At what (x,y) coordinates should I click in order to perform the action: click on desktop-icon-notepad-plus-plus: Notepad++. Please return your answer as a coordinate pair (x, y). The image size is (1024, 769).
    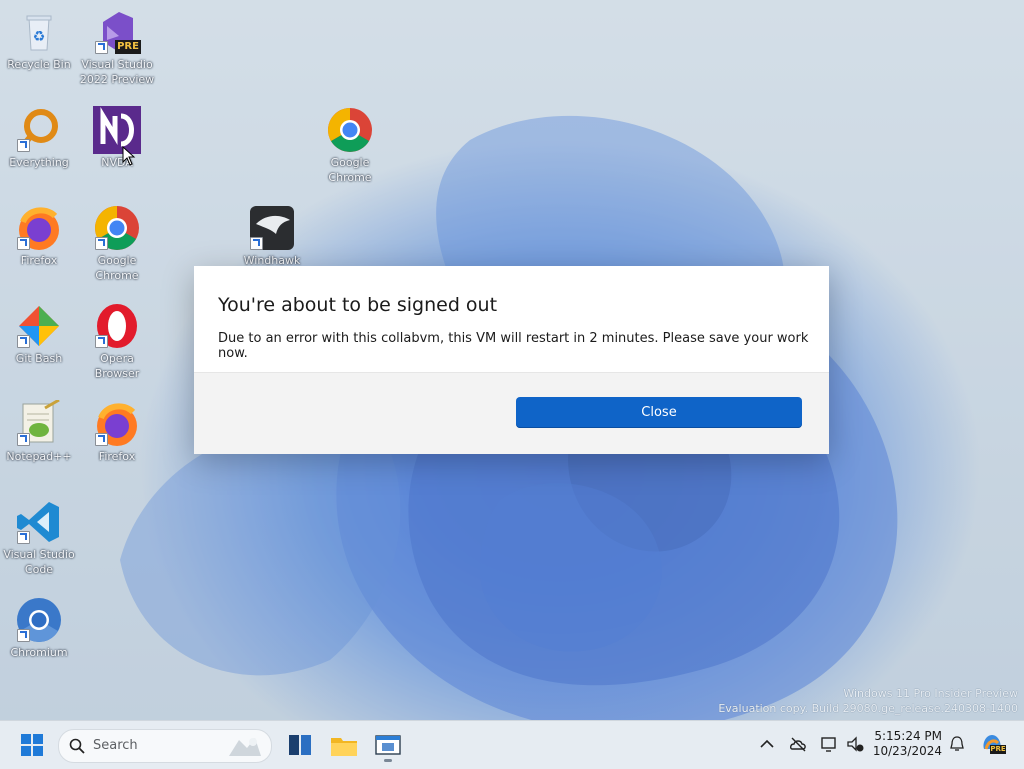
    Looking at the image, I should click on (39, 431).